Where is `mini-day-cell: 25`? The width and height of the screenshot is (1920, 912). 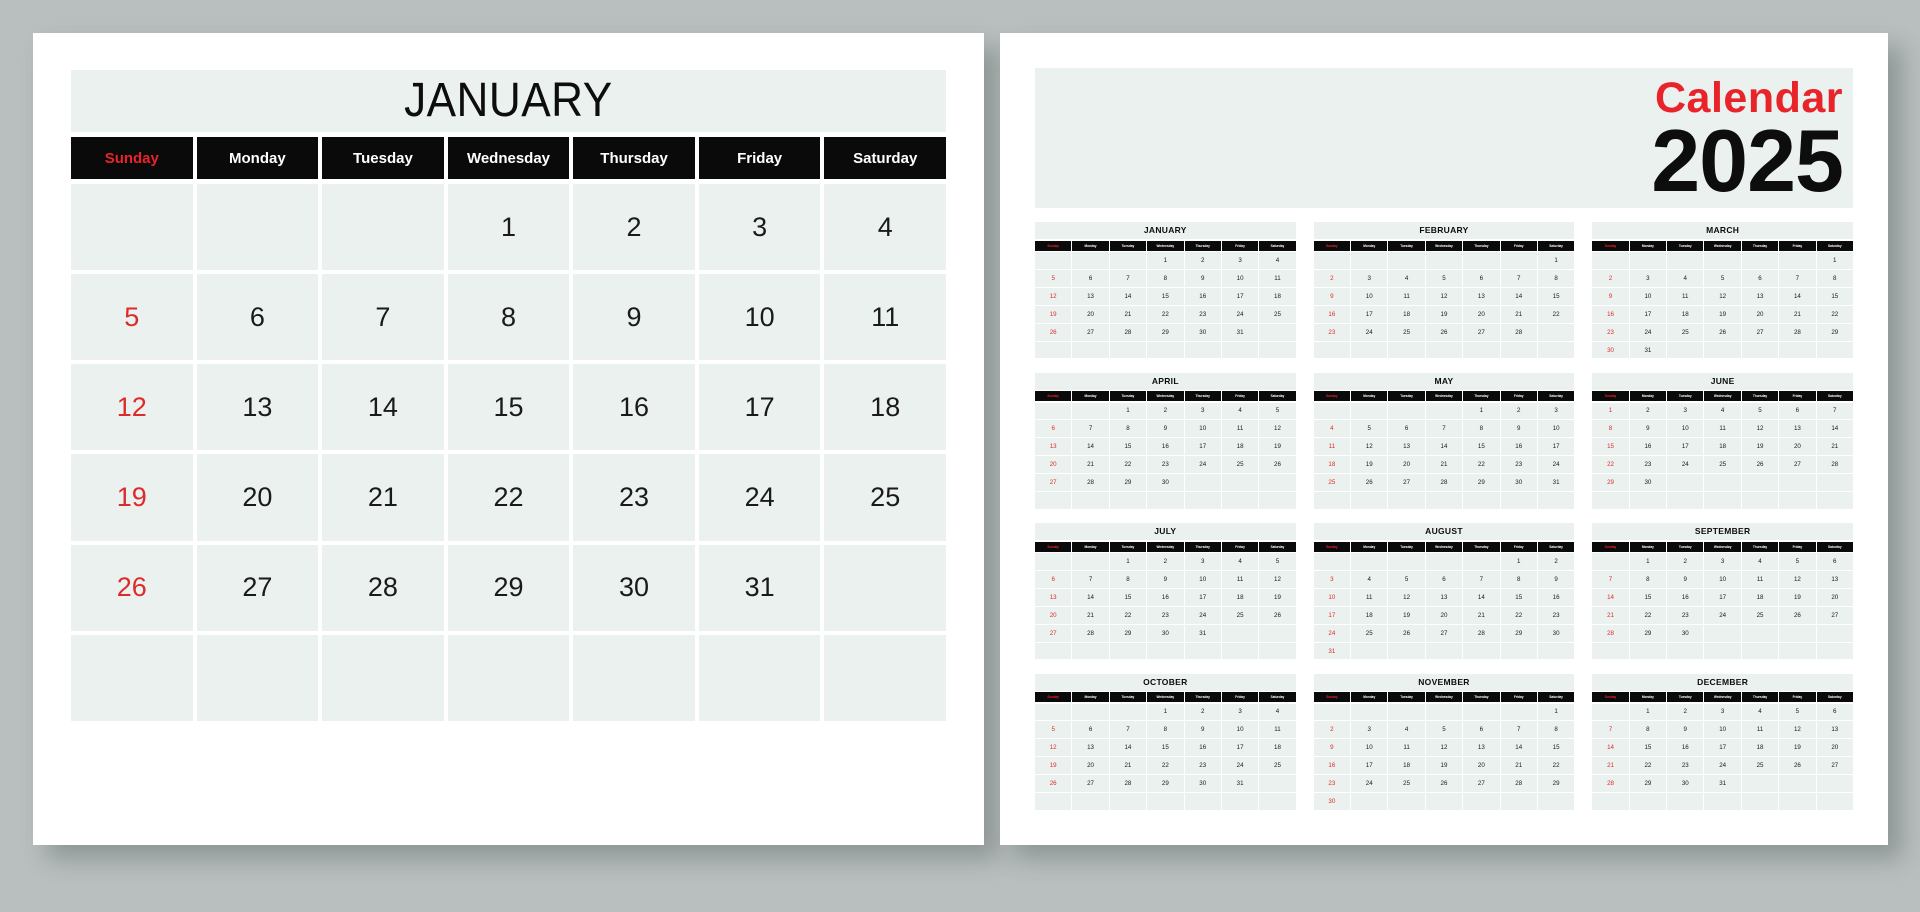
mini-day-cell: 25 is located at coordinates (1406, 784).